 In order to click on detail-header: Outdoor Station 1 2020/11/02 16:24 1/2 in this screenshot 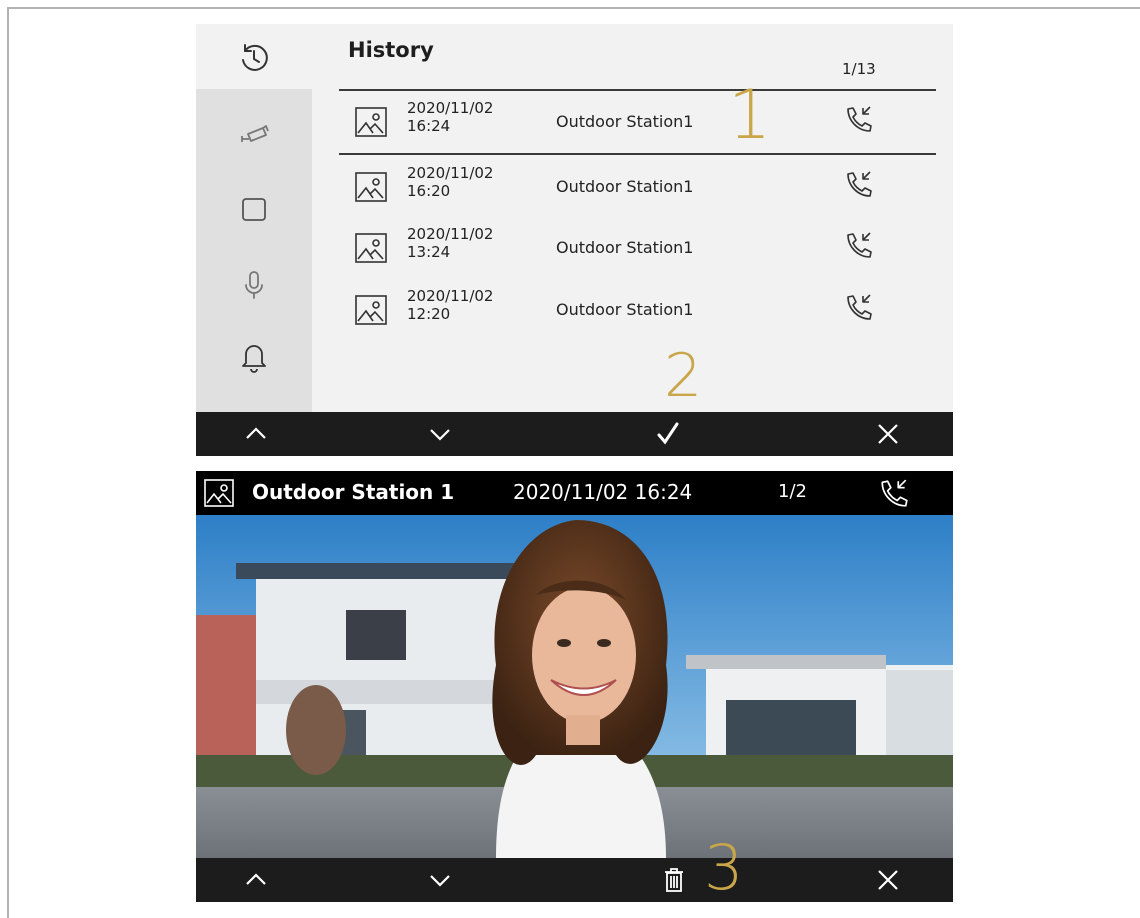, I will do `click(574, 493)`.